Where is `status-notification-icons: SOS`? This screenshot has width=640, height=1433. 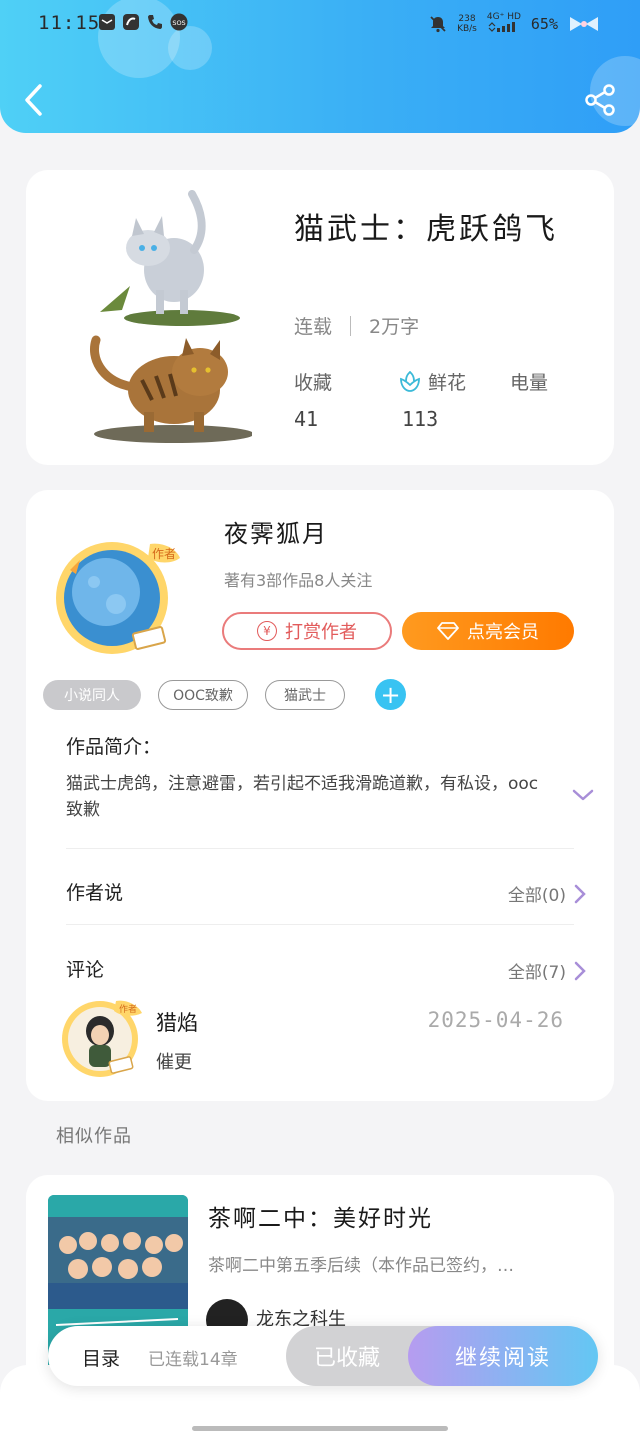 status-notification-icons: SOS is located at coordinates (143, 22).